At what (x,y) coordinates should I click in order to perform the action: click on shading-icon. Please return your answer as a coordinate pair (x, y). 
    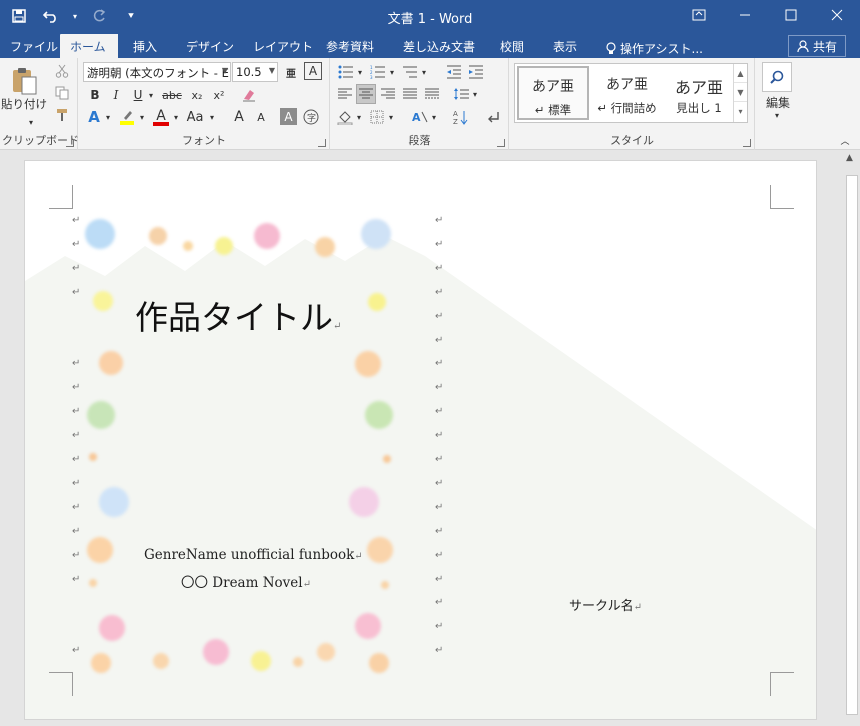
    Looking at the image, I should click on (345, 117).